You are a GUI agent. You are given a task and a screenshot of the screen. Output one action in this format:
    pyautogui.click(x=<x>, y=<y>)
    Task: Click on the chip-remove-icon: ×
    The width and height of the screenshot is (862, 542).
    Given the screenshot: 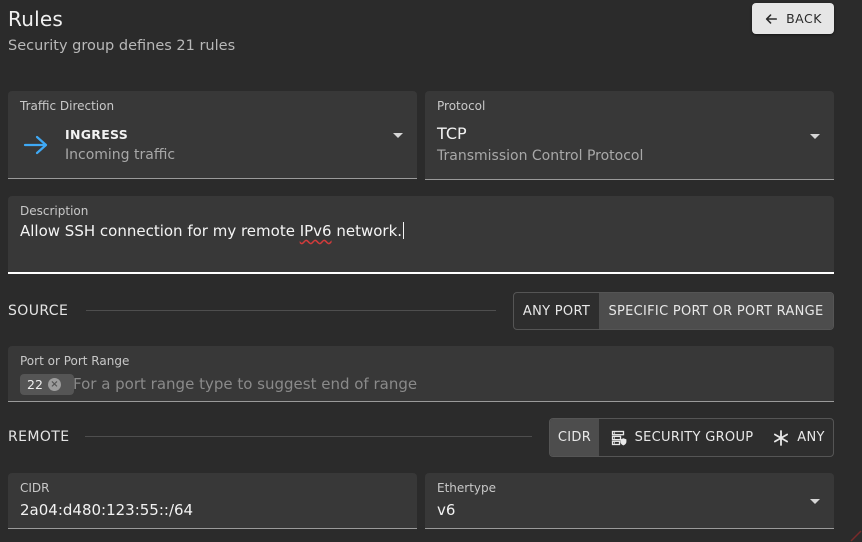 What is the action you would take?
    pyautogui.click(x=54, y=384)
    